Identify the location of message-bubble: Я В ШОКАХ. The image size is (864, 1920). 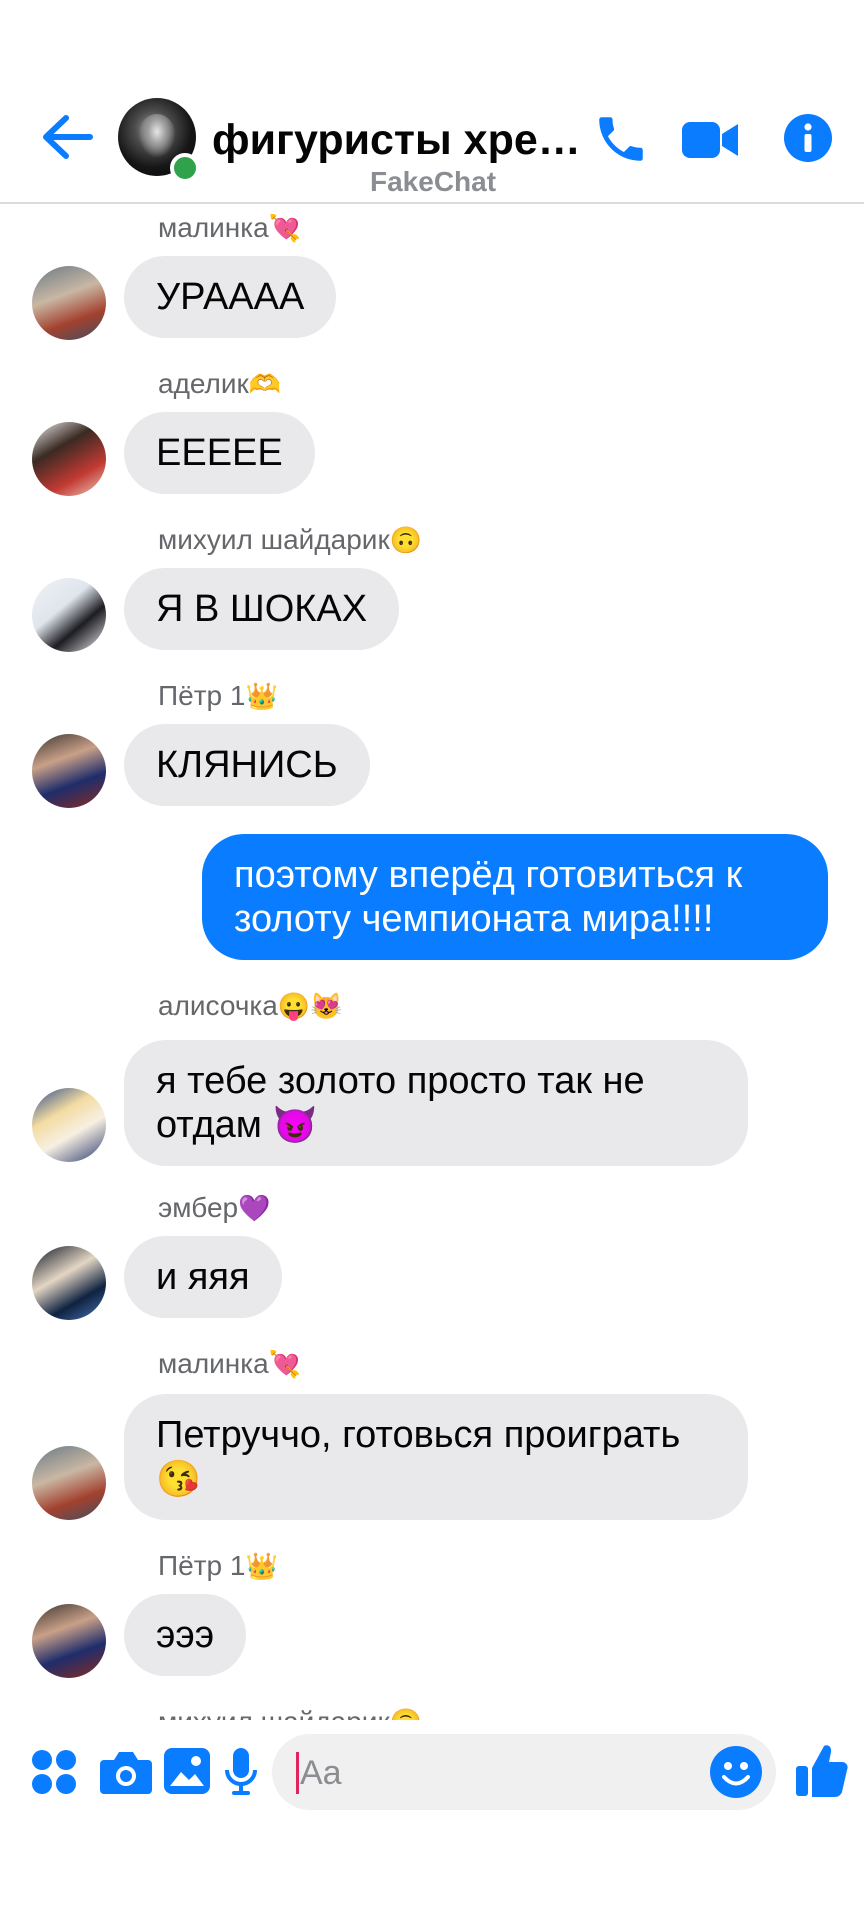
(262, 609).